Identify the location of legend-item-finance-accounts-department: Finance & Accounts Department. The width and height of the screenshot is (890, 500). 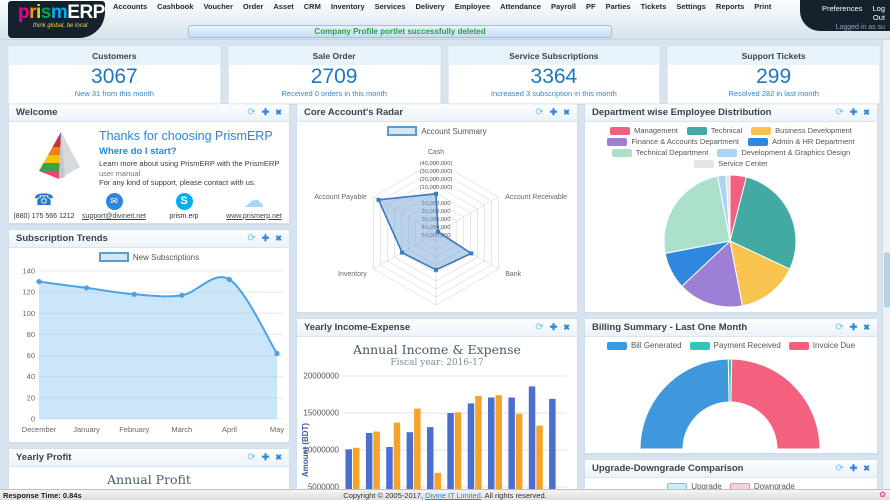
(673, 141).